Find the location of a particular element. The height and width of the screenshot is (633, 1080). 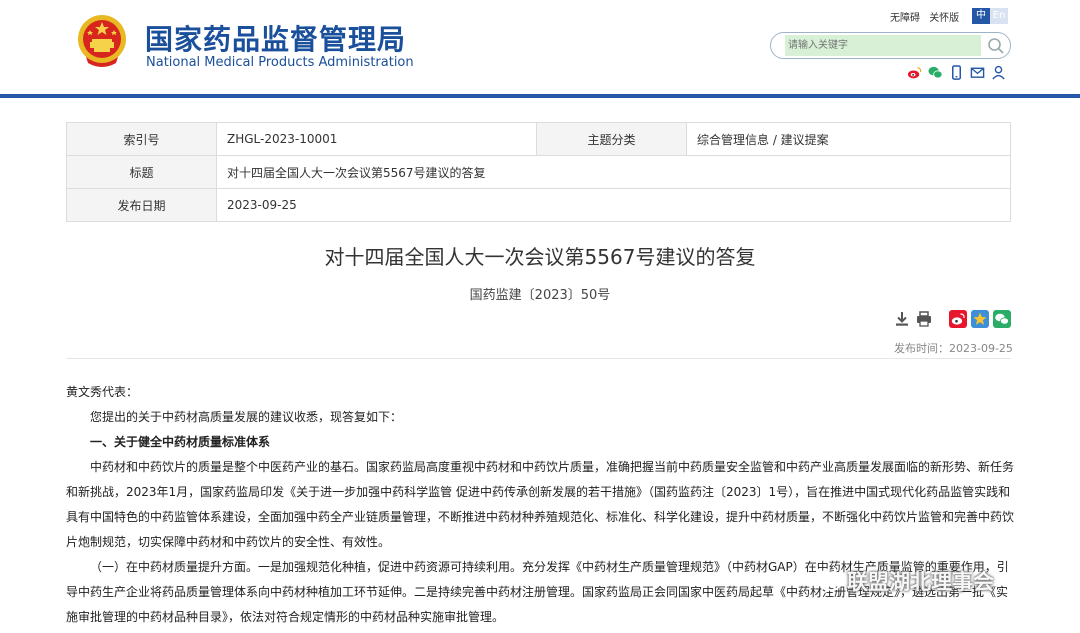

content-divider is located at coordinates (538, 358).